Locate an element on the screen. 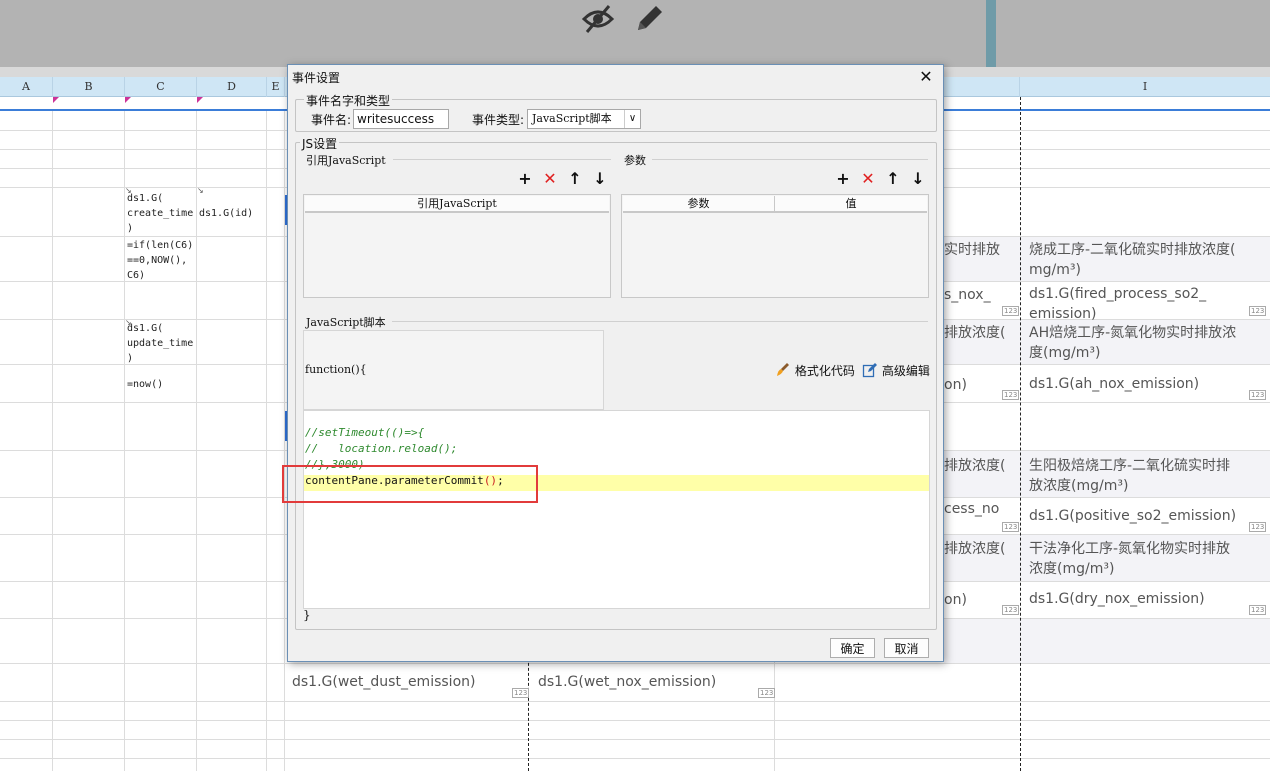  column-header-a: A is located at coordinates (26, 87).